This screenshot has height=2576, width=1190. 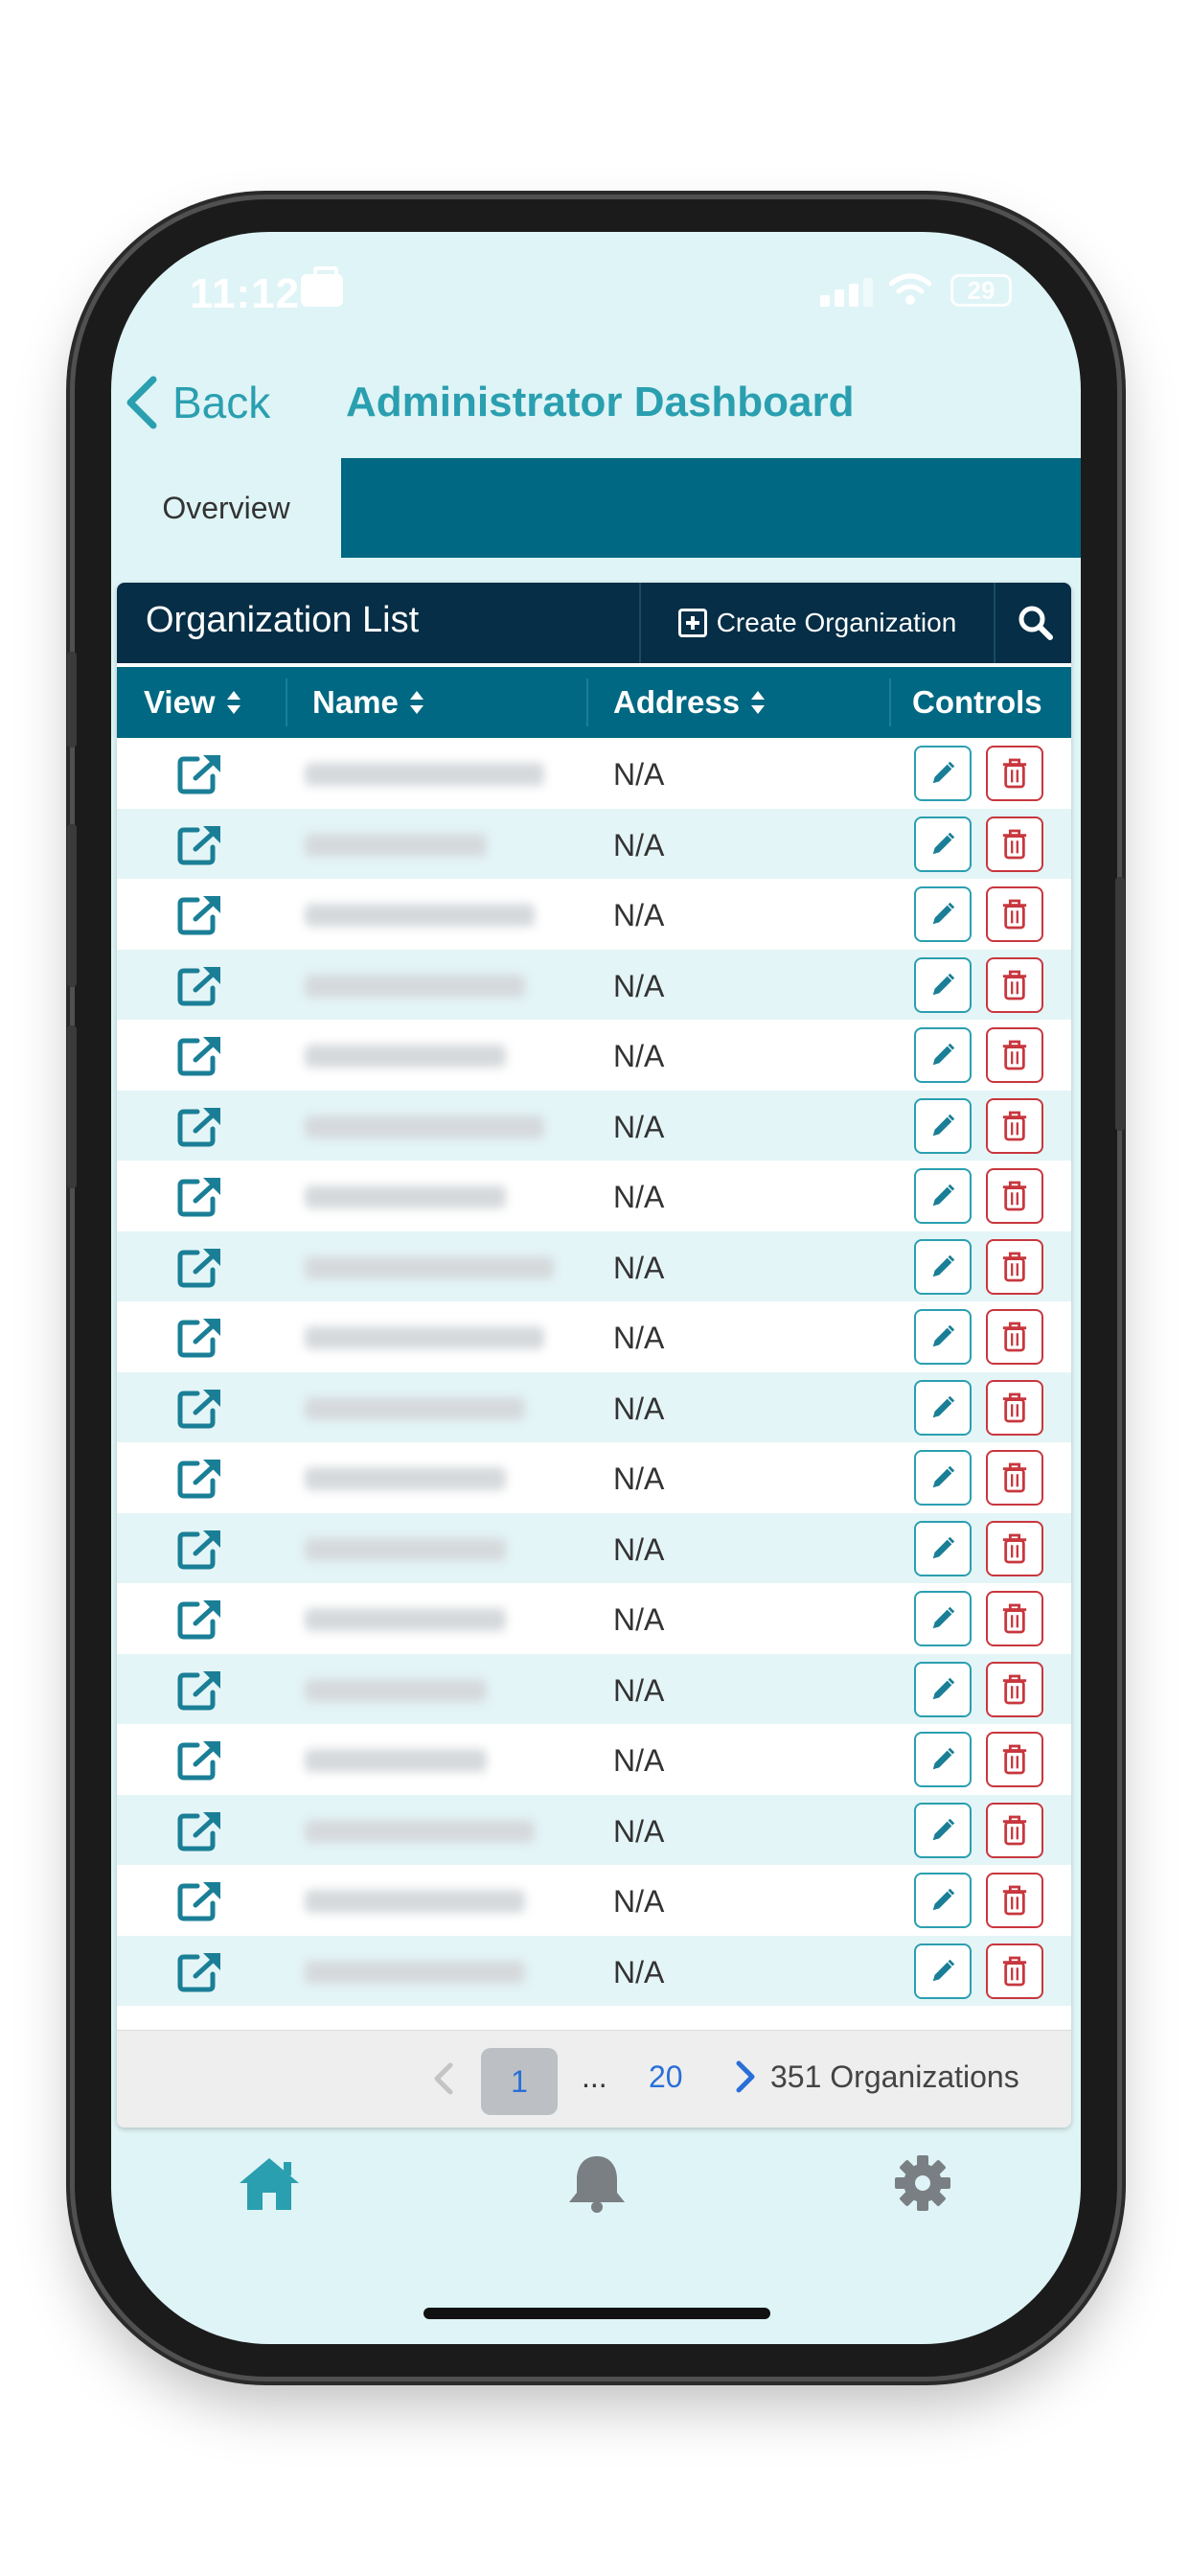 What do you see at coordinates (596, 2183) in the screenshot?
I see `bell-icon` at bounding box center [596, 2183].